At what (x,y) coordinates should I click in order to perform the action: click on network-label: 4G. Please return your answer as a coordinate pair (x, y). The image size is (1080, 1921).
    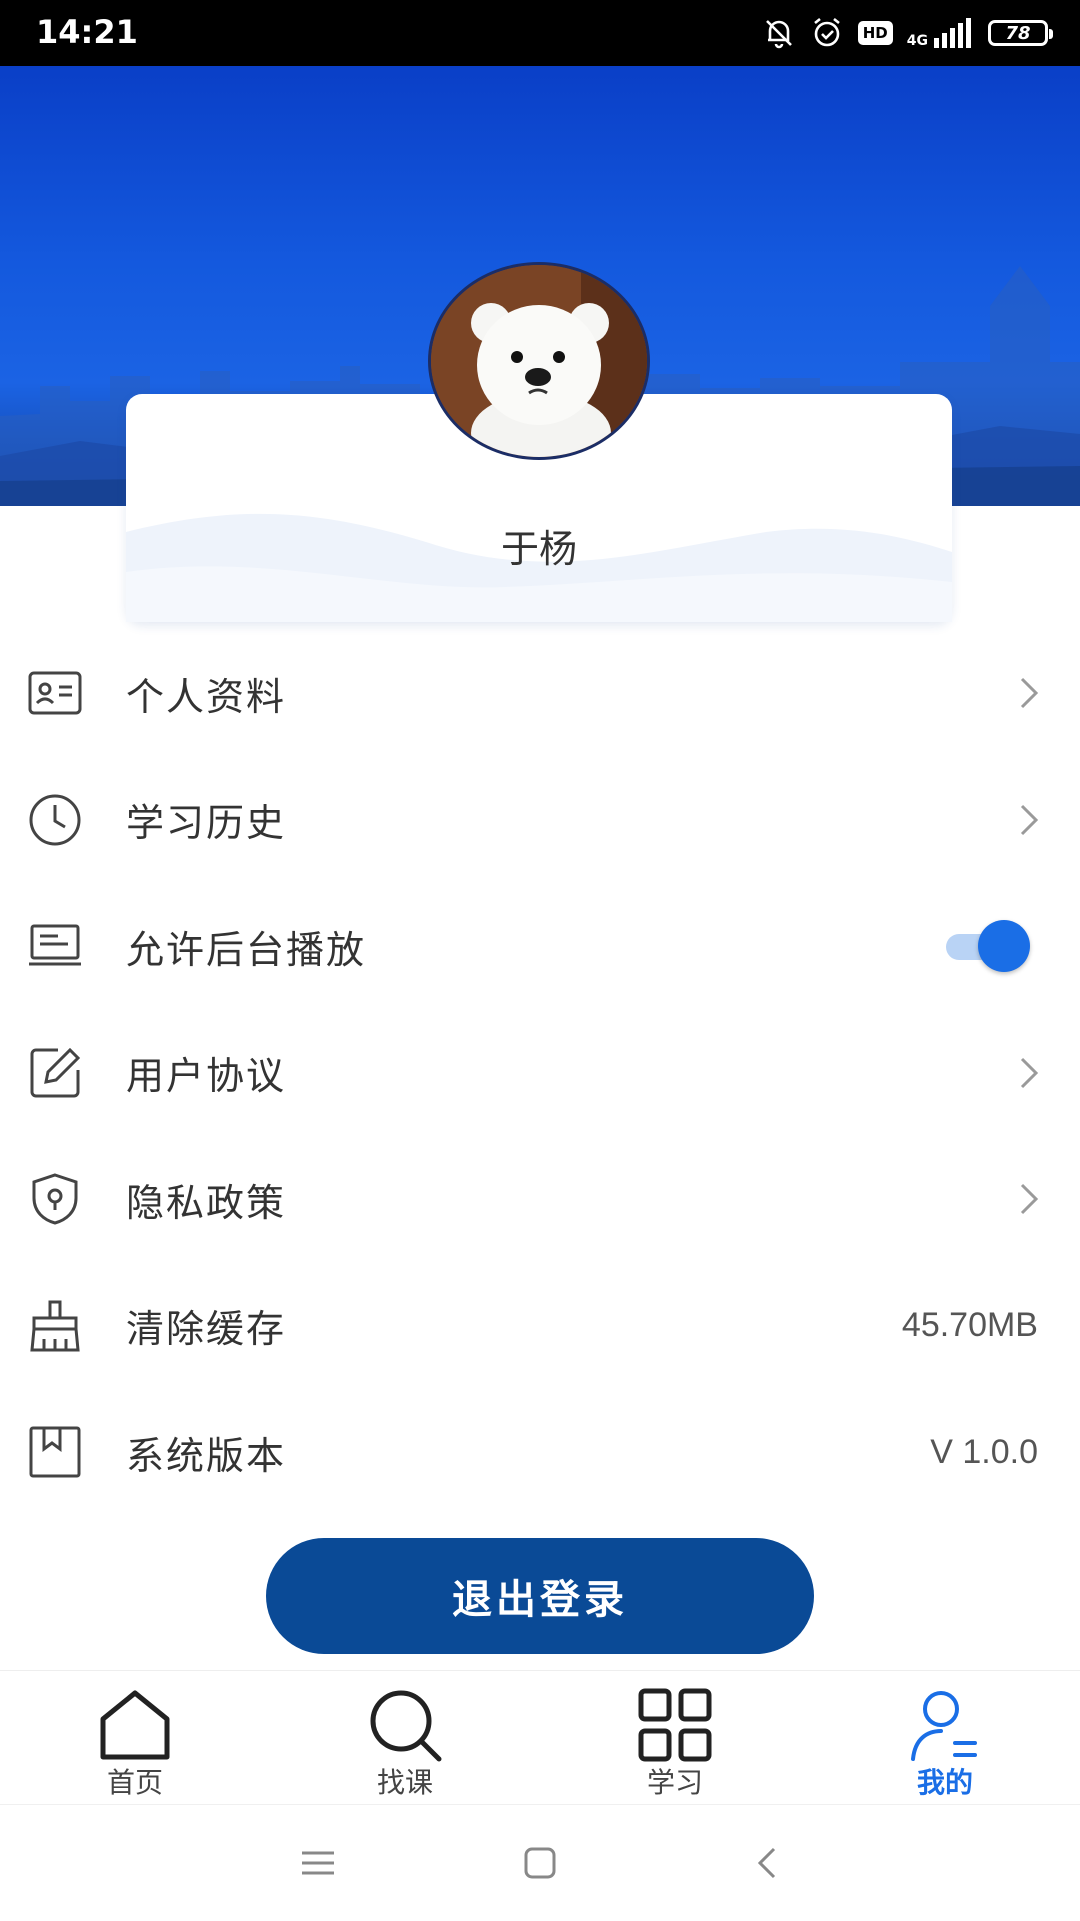
    Looking at the image, I should click on (917, 41).